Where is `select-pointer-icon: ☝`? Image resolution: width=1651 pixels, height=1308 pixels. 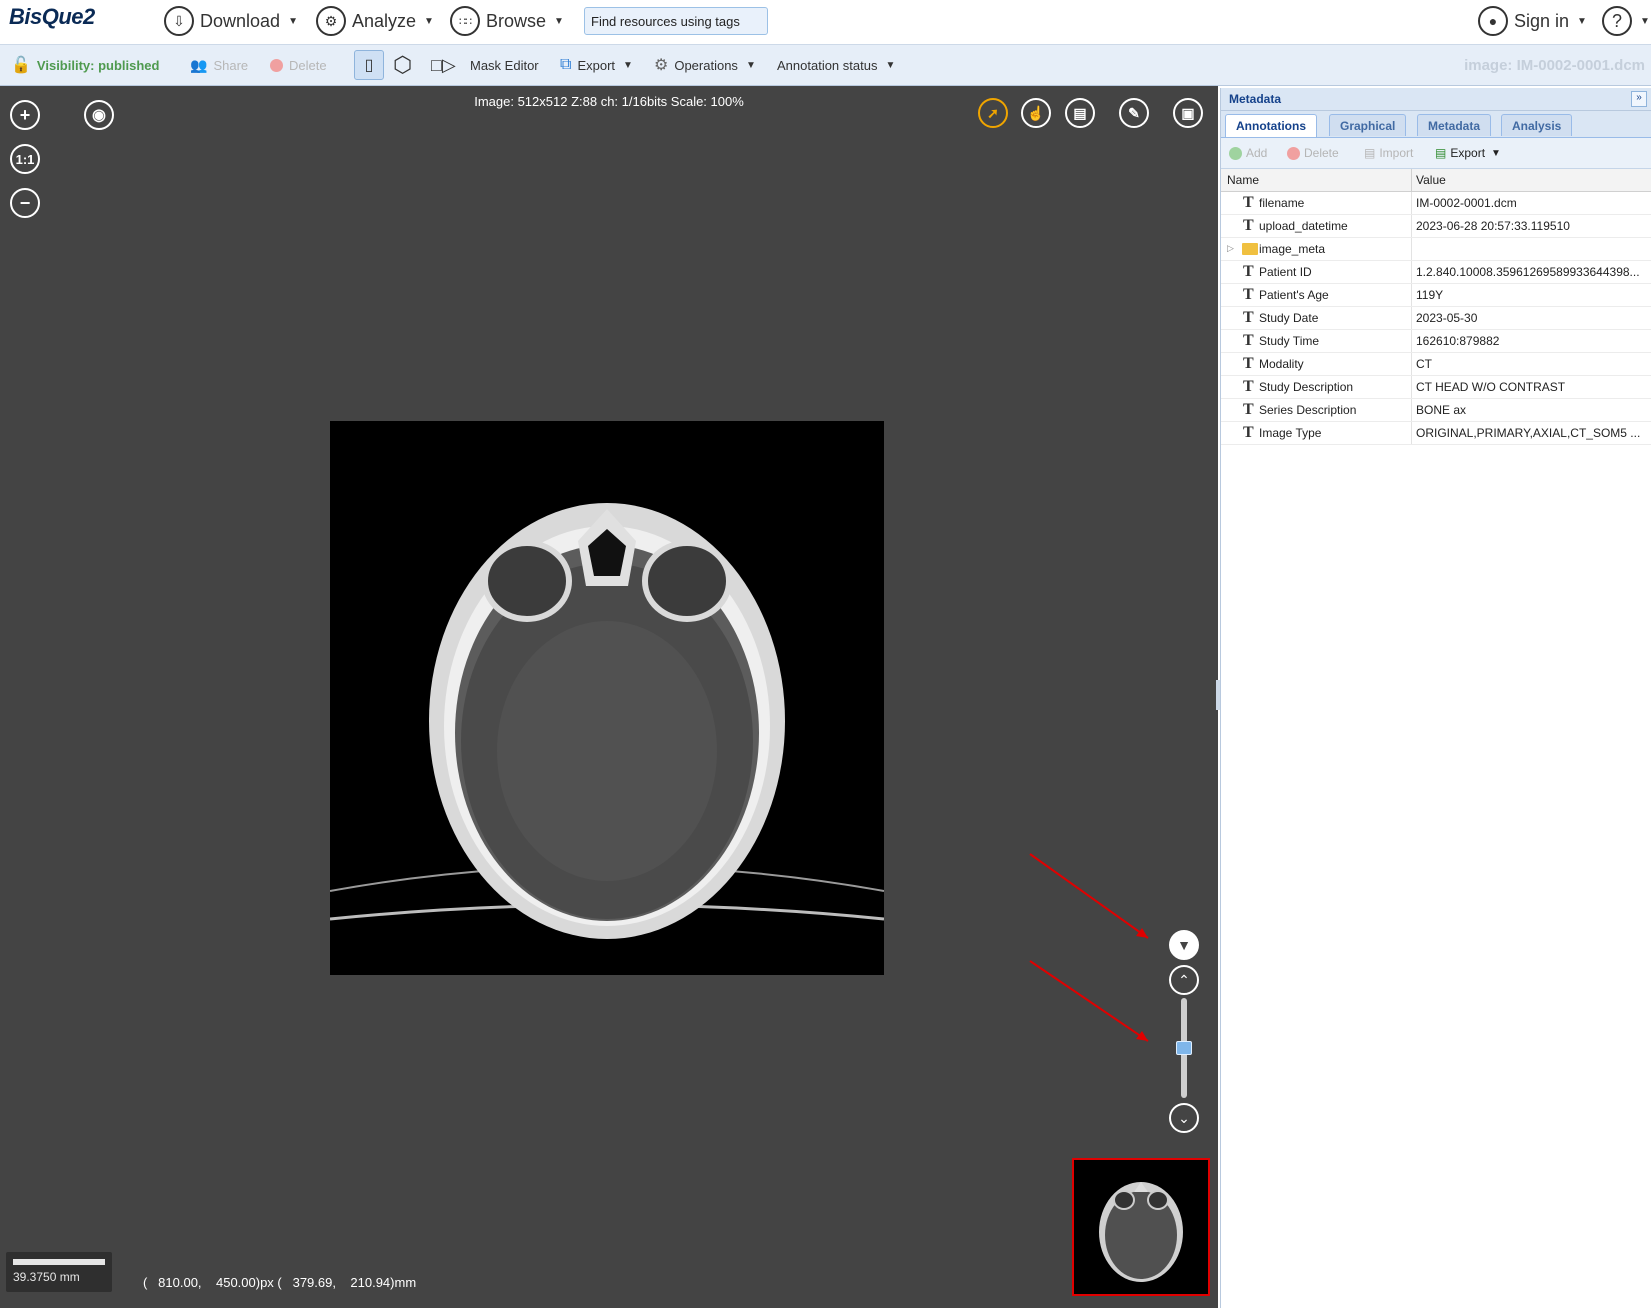
select-pointer-icon: ☝ is located at coordinates (1036, 113).